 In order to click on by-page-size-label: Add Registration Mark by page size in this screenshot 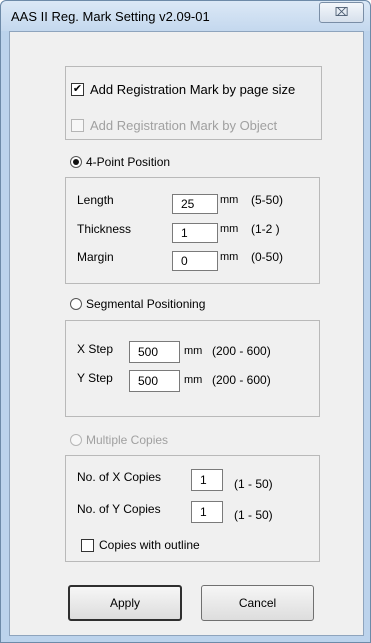, I will do `click(192, 89)`.